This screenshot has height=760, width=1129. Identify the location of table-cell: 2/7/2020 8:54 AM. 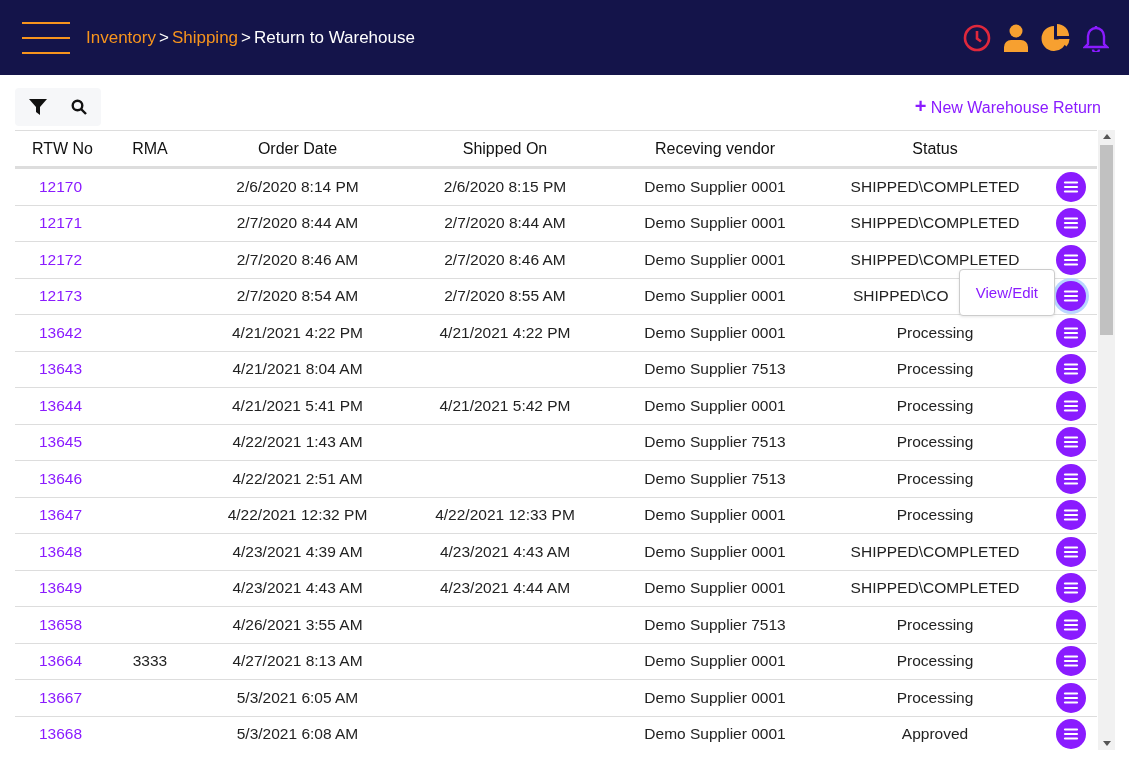
(297, 296).